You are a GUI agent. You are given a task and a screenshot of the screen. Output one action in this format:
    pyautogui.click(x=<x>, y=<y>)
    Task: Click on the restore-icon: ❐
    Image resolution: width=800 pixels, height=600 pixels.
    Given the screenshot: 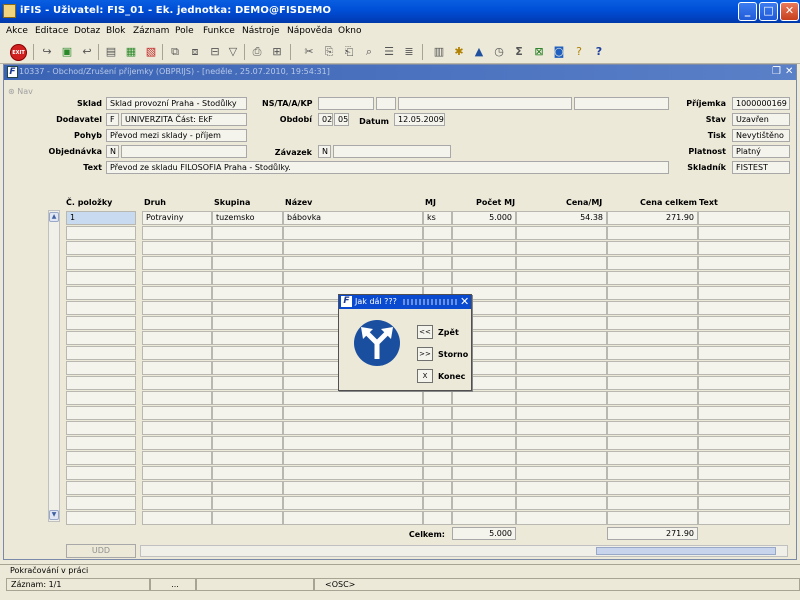 What is the action you would take?
    pyautogui.click(x=776, y=72)
    